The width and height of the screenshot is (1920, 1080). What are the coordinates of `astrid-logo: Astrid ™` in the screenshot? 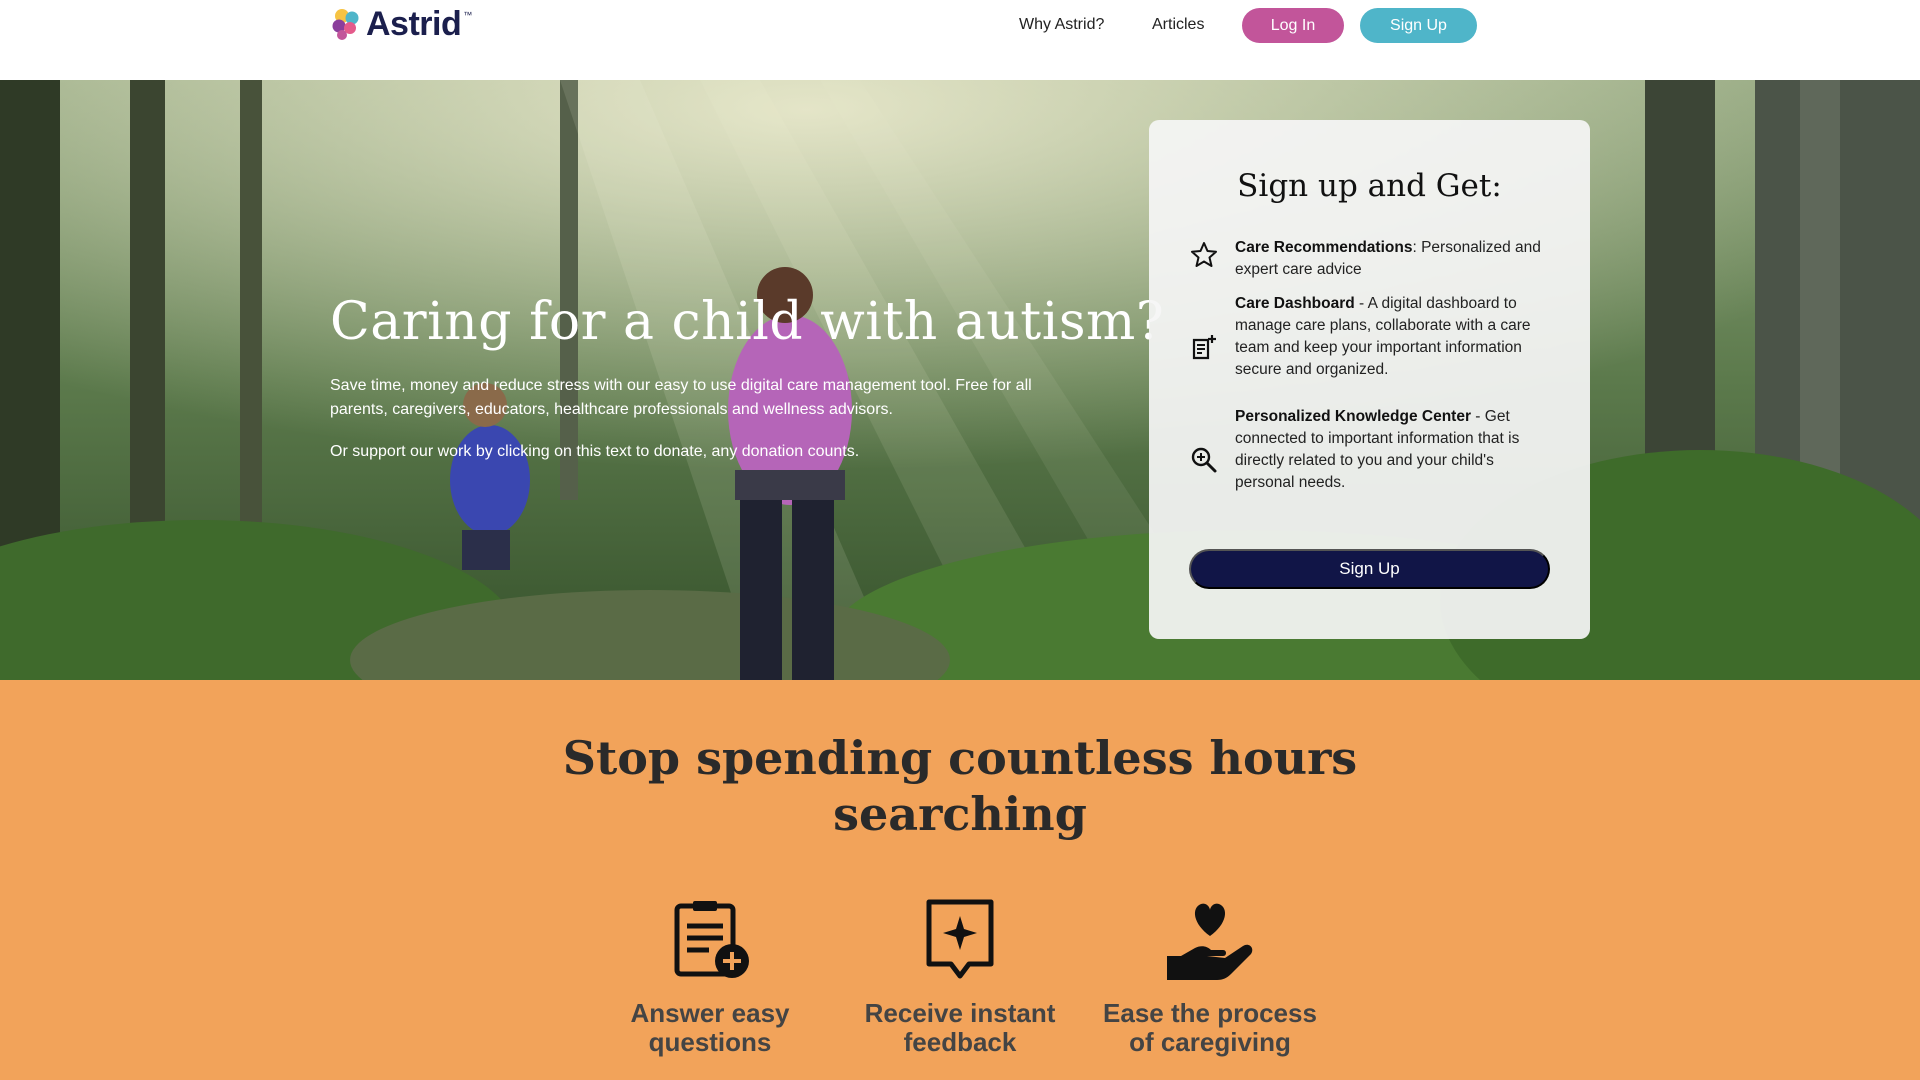 It's located at (401, 24).